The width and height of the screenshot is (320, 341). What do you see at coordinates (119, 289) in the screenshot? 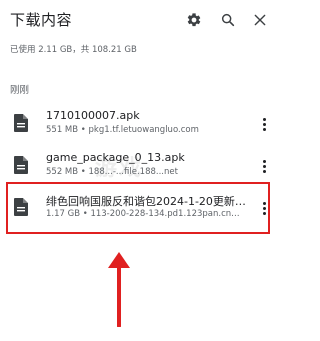
I see `arrow-up-icon` at bounding box center [119, 289].